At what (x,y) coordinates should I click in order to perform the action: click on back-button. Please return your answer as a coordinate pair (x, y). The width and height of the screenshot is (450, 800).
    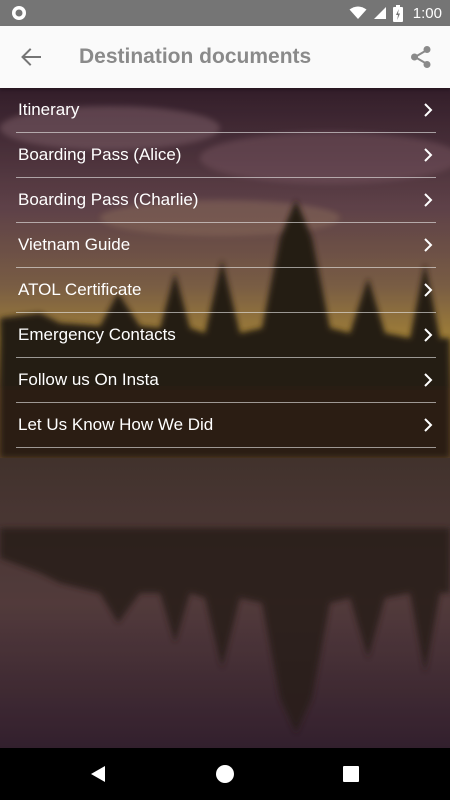
    Looking at the image, I should click on (31, 57).